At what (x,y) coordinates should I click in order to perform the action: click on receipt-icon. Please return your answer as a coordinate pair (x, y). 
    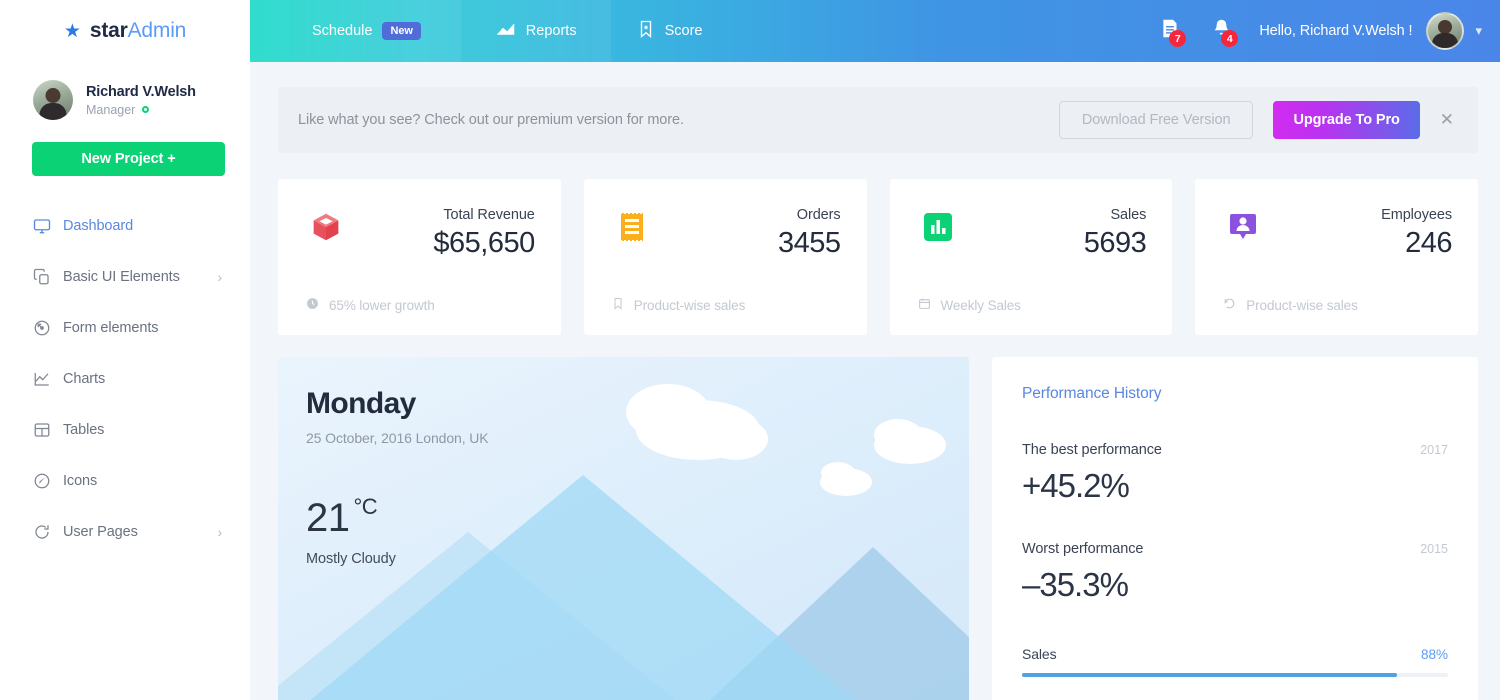
    Looking at the image, I should click on (632, 227).